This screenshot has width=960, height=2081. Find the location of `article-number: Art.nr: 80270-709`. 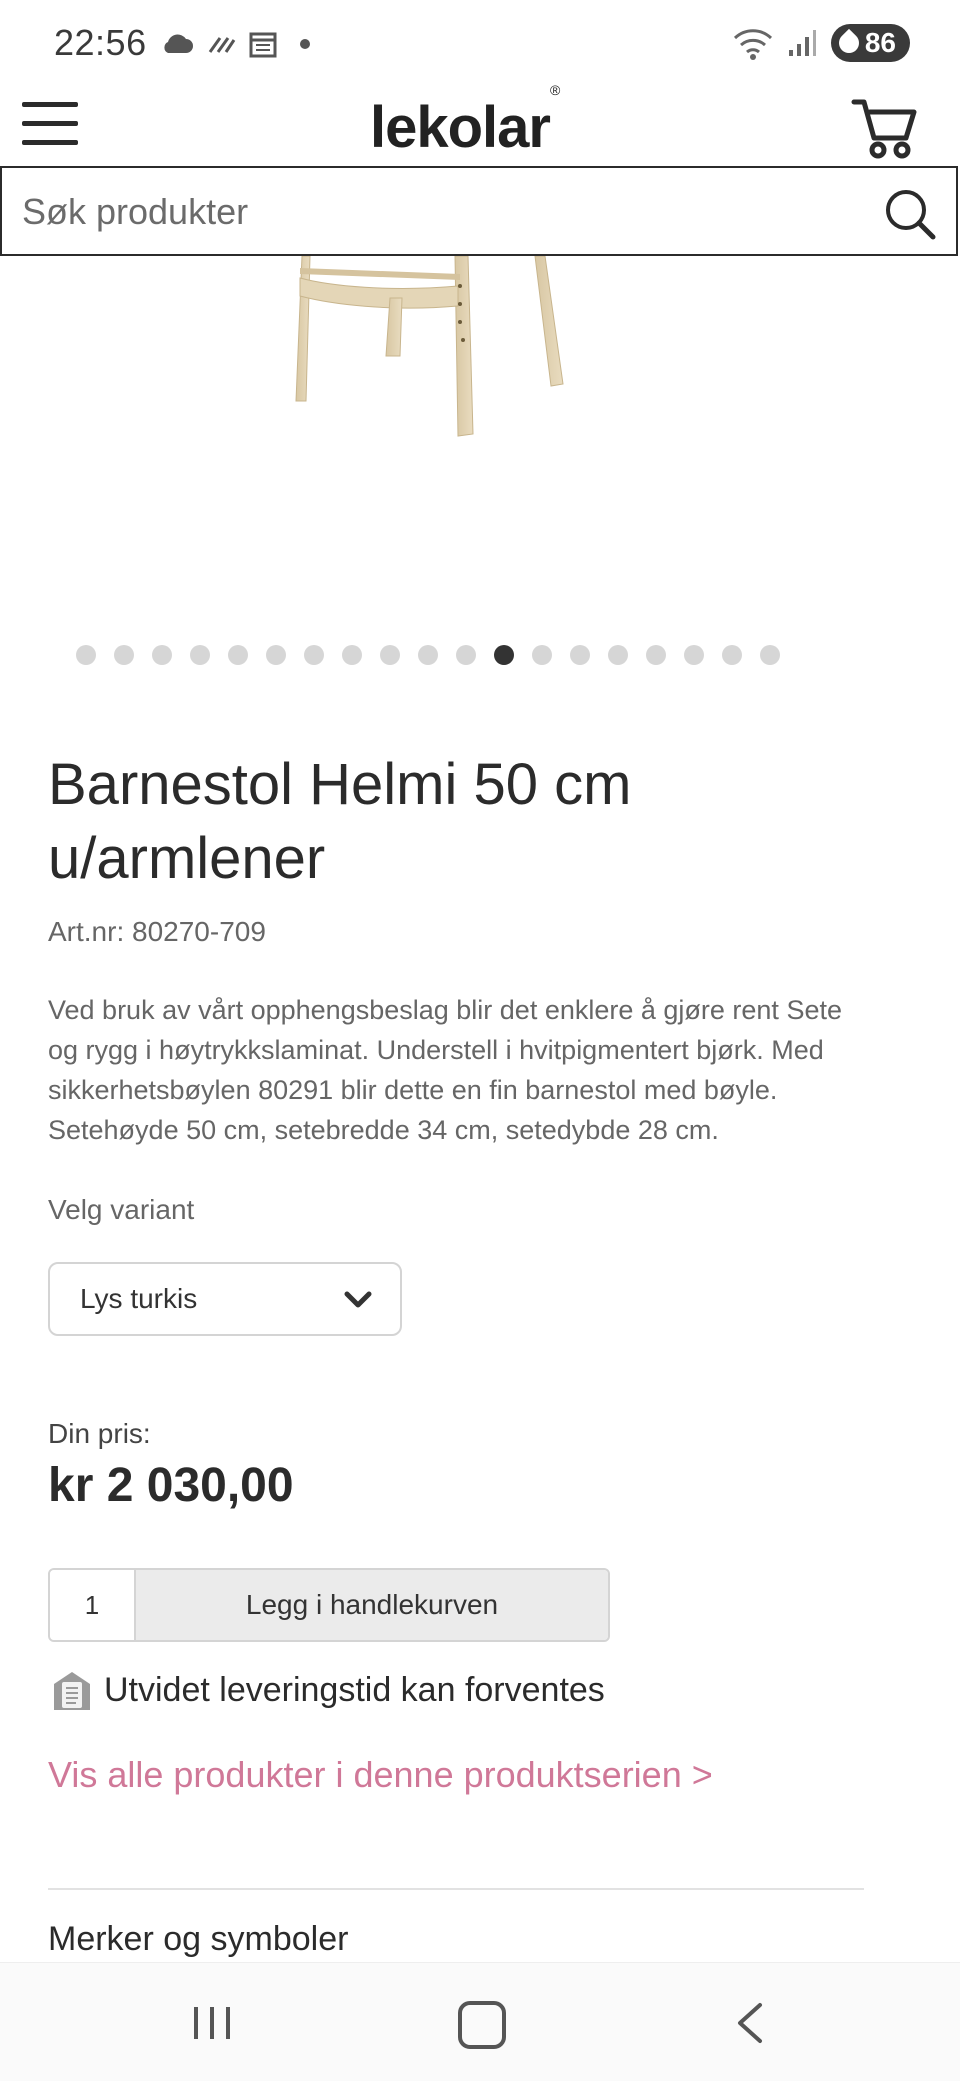

article-number: Art.nr: 80270-709 is located at coordinates (157, 931).